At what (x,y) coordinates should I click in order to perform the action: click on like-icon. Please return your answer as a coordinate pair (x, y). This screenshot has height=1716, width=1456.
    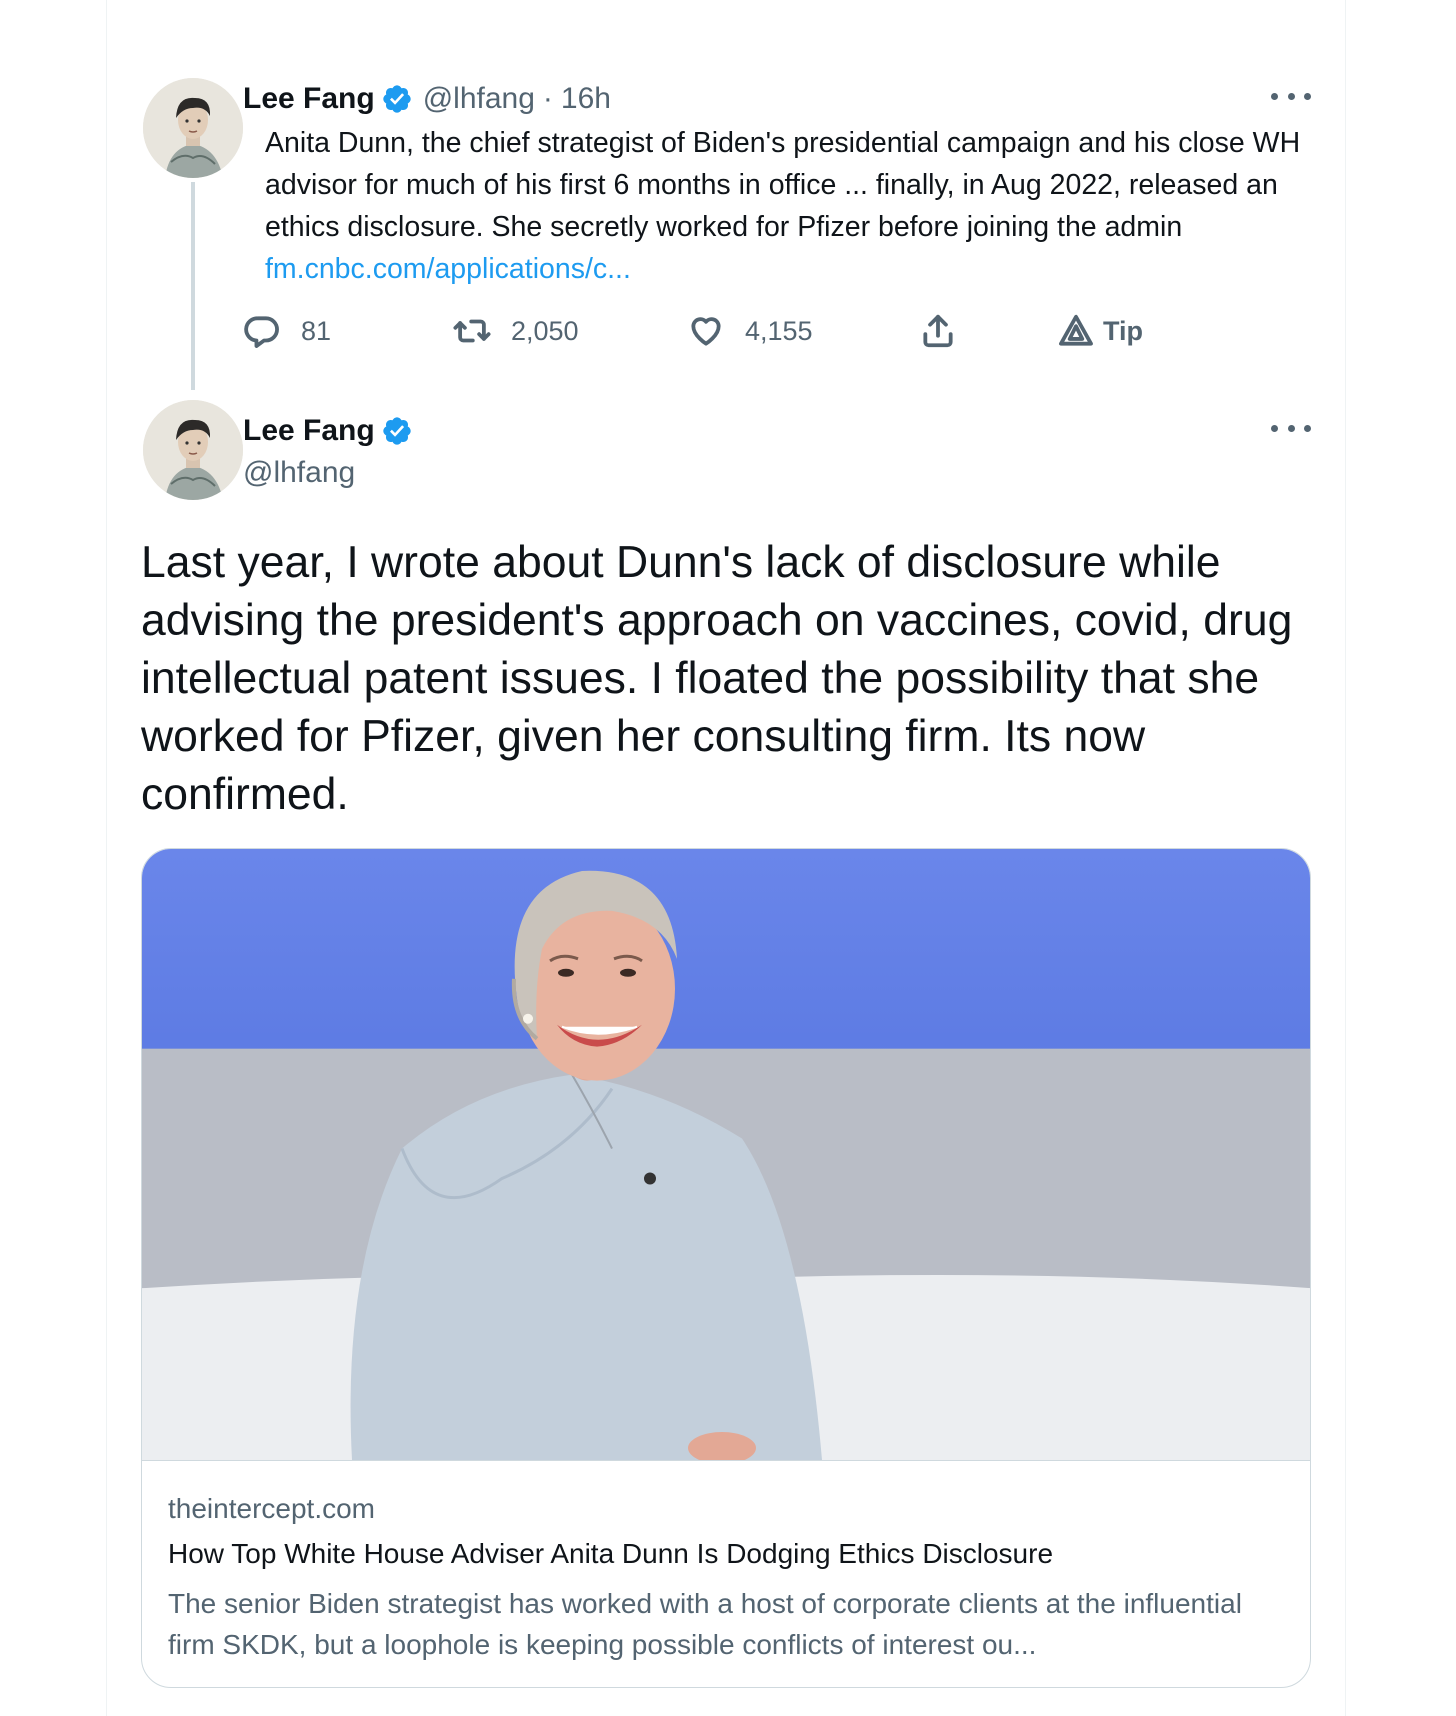
    Looking at the image, I should click on (706, 331).